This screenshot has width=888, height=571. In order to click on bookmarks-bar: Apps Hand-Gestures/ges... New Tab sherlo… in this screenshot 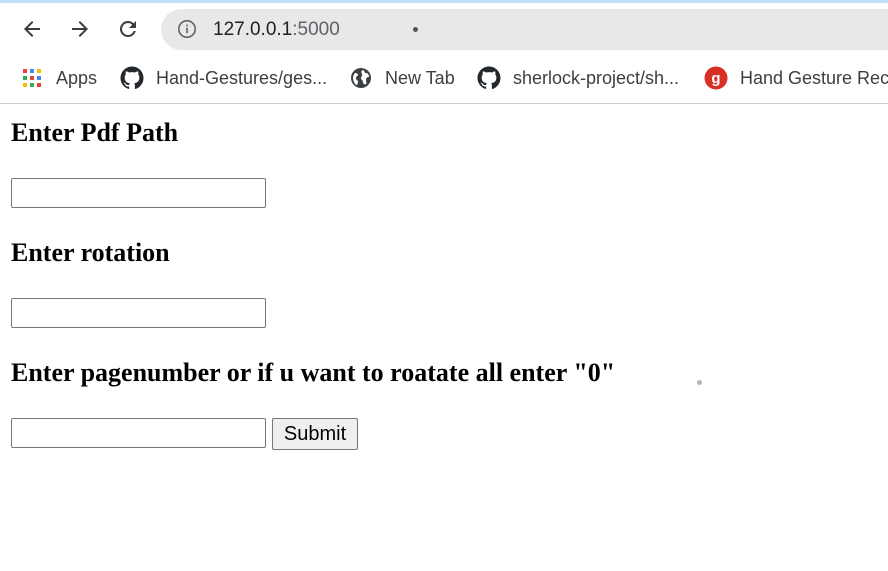, I will do `click(444, 80)`.